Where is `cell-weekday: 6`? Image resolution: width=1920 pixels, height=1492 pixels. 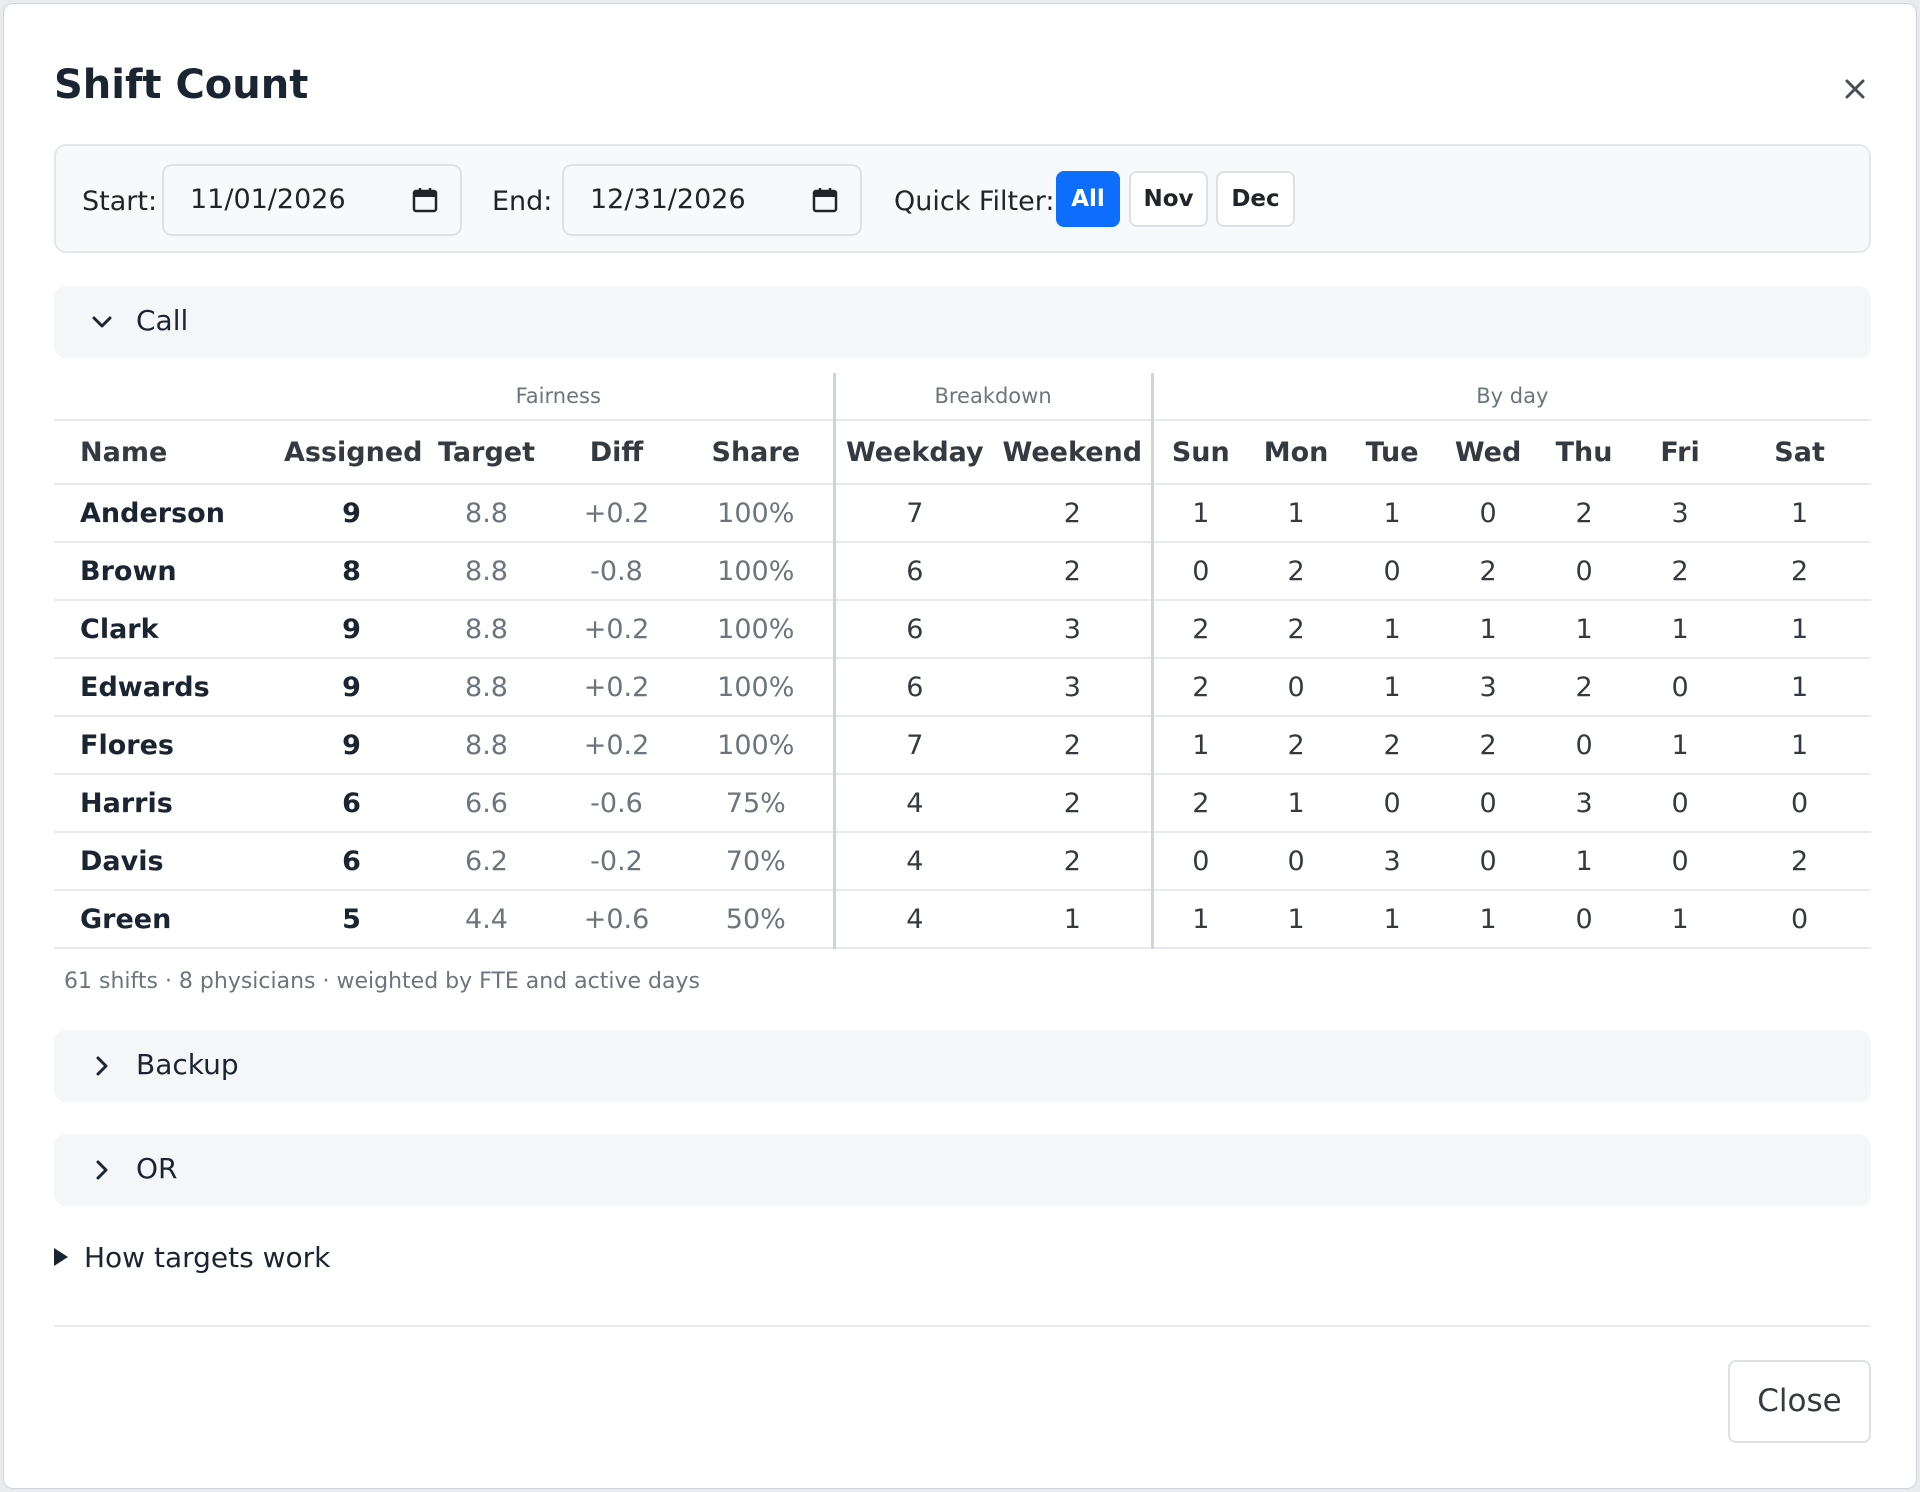
cell-weekday: 6 is located at coordinates (913, 571).